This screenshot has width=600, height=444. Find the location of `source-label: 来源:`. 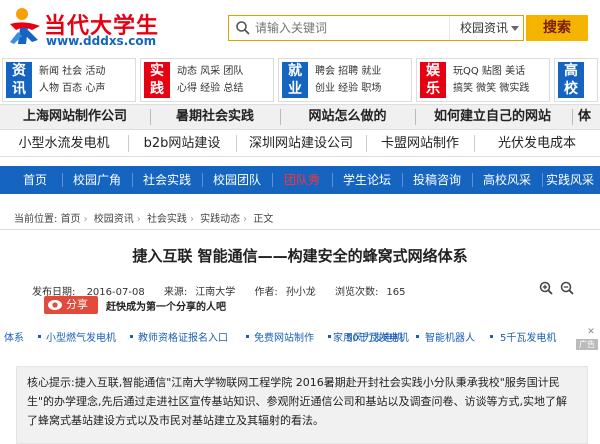

source-label: 来源: is located at coordinates (175, 292).